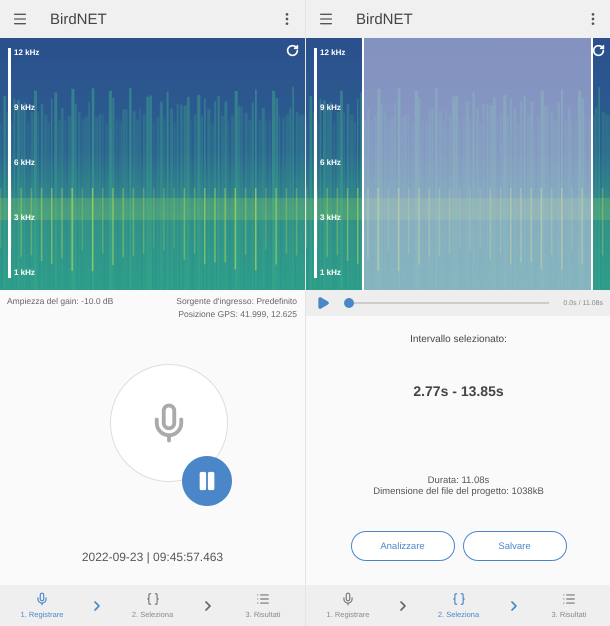 This screenshot has height=626, width=610. Describe the element at coordinates (402, 546) in the screenshot. I see `action-button: Analizzare` at that location.